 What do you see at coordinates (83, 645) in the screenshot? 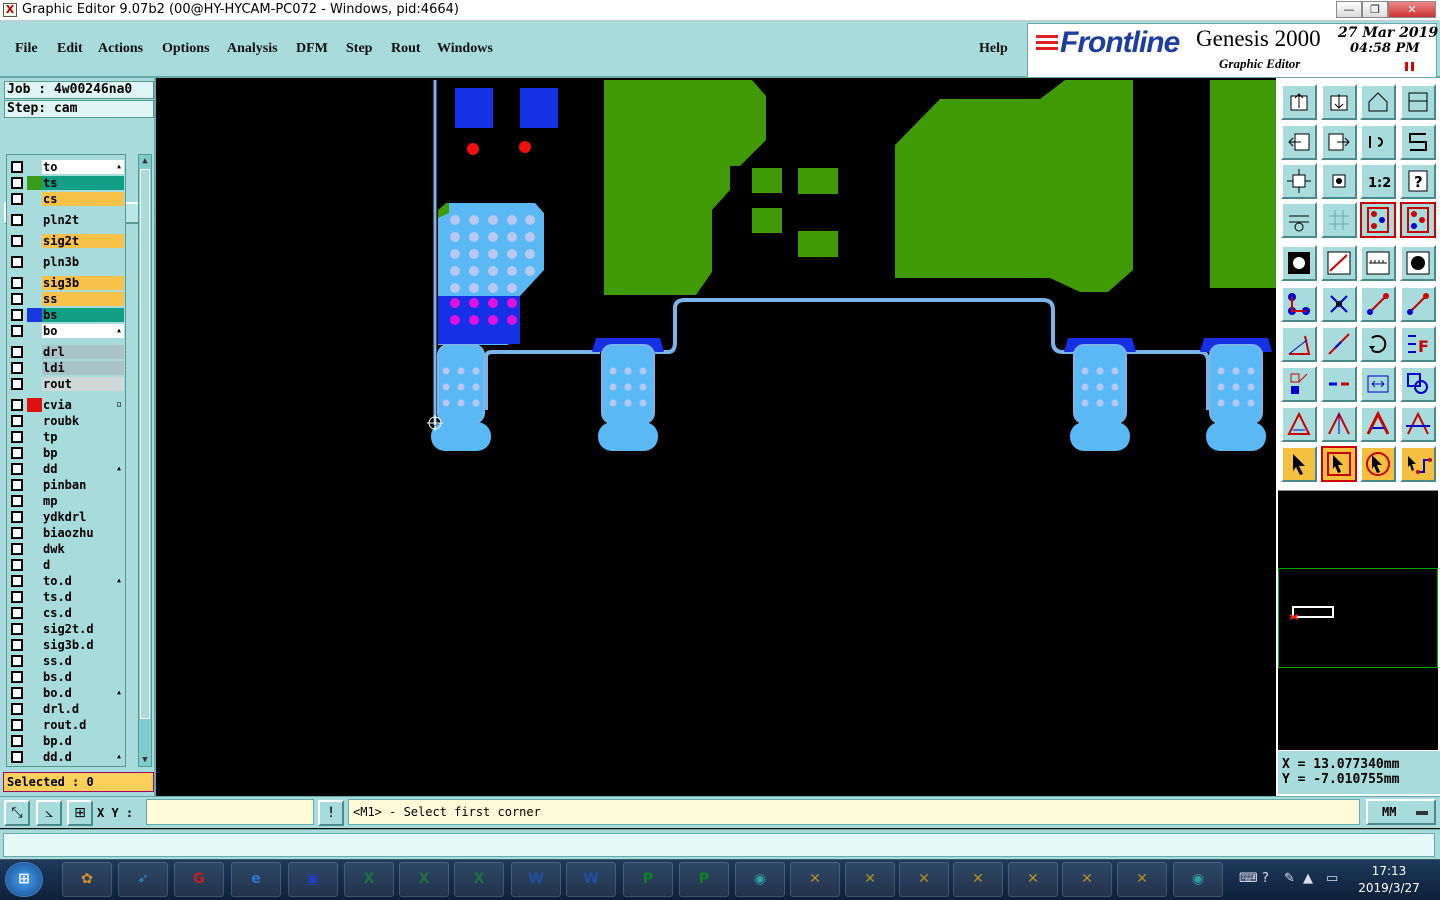
I see `layer-name: sig3b.d` at bounding box center [83, 645].